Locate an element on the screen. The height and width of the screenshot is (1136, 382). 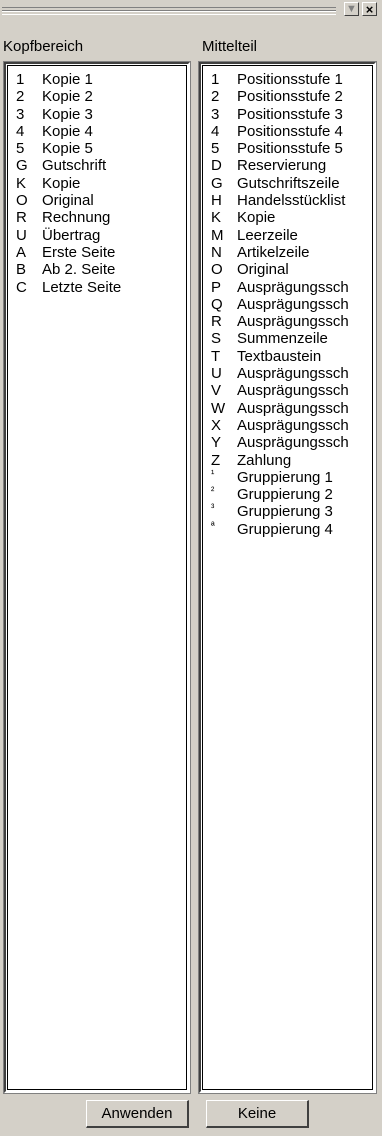
list-item-key: R is located at coordinates (216, 322).